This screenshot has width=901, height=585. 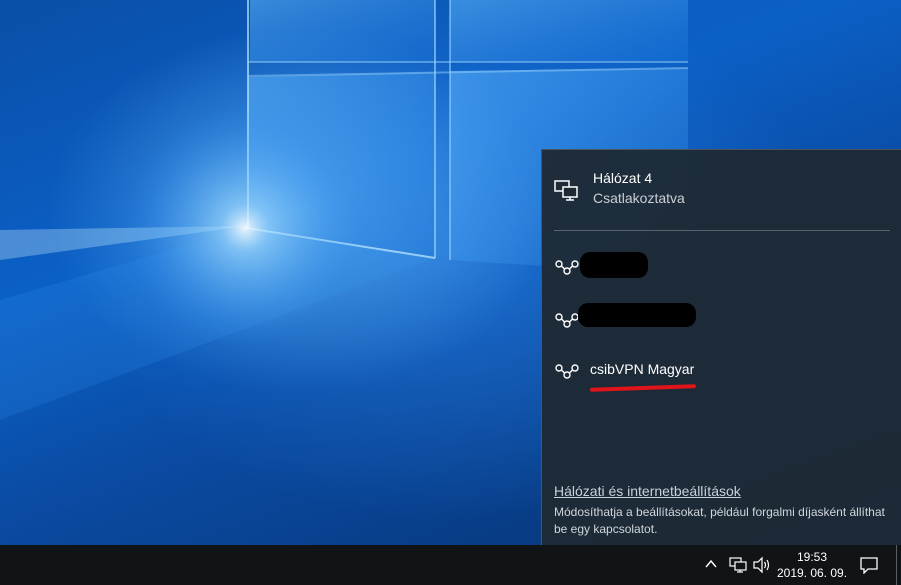 What do you see at coordinates (450, 565) in the screenshot?
I see `taskbar: 19:53 2019. 06. 09.` at bounding box center [450, 565].